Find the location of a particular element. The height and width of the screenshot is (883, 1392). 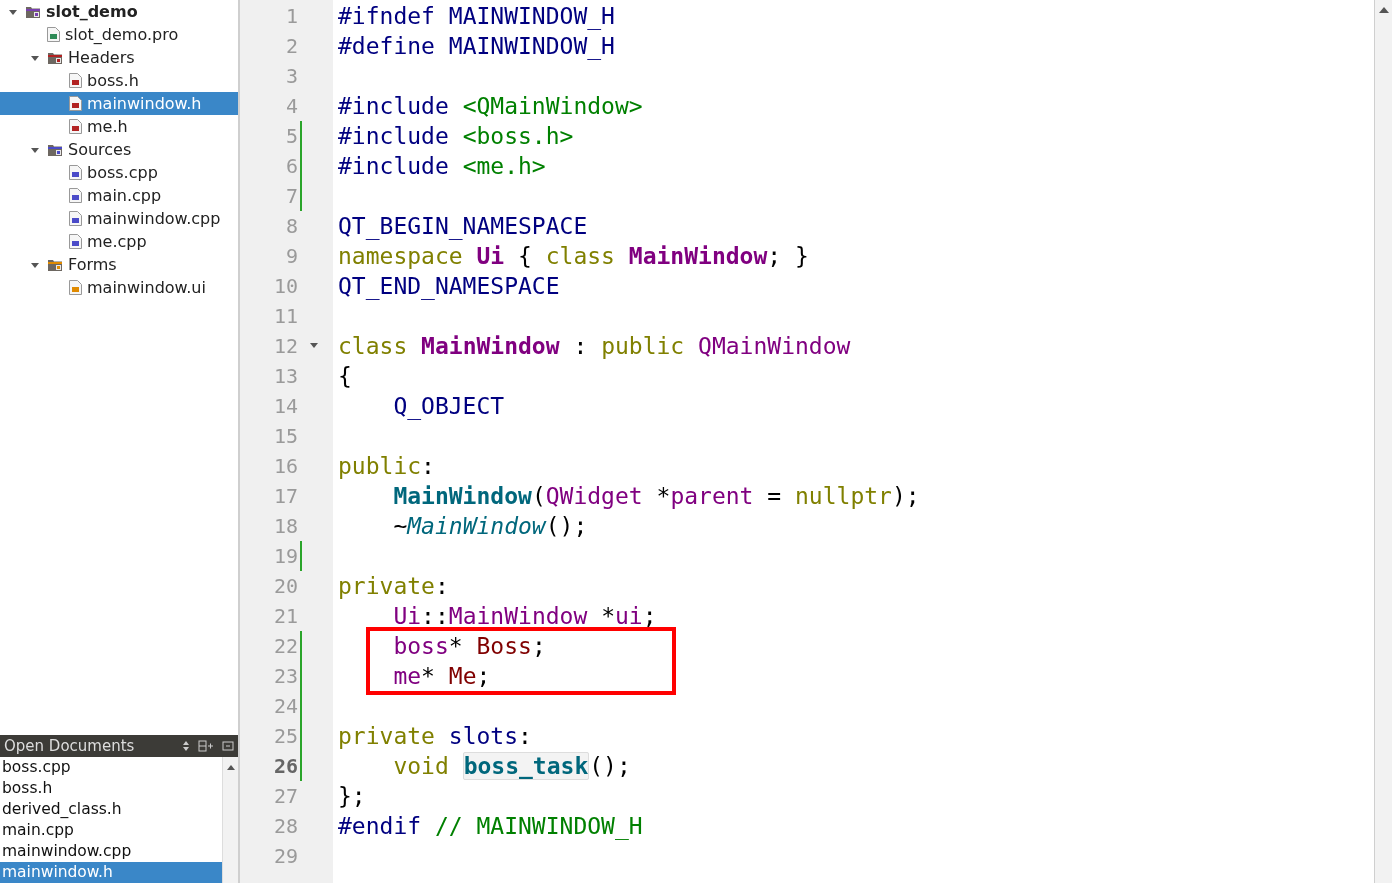

document-item: boss.cpp is located at coordinates (111, 767).